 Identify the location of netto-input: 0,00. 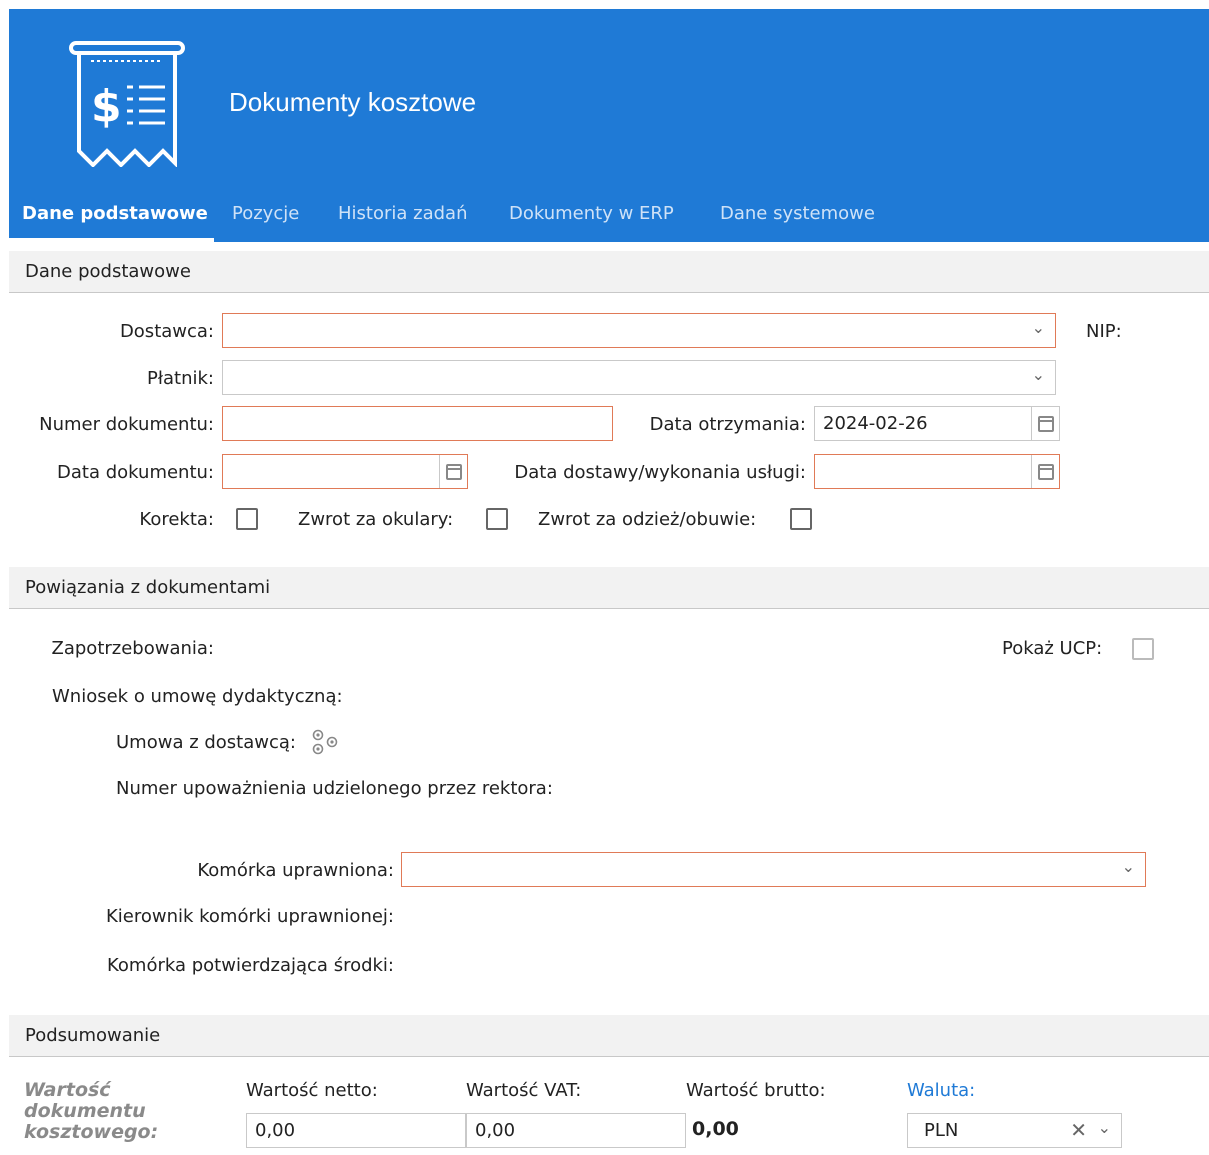
(356, 1130).